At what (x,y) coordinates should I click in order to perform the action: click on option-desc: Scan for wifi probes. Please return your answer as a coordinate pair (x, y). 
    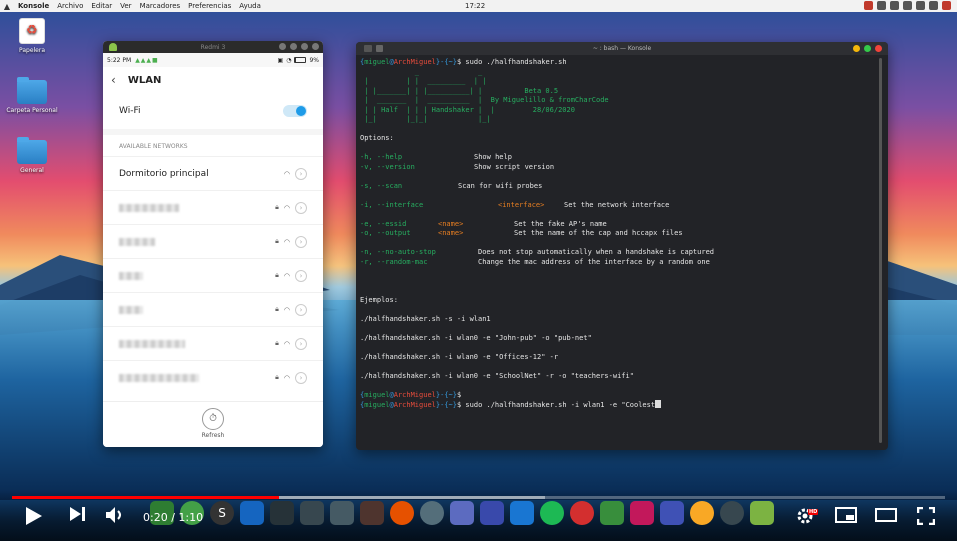
    Looking at the image, I should click on (500, 185).